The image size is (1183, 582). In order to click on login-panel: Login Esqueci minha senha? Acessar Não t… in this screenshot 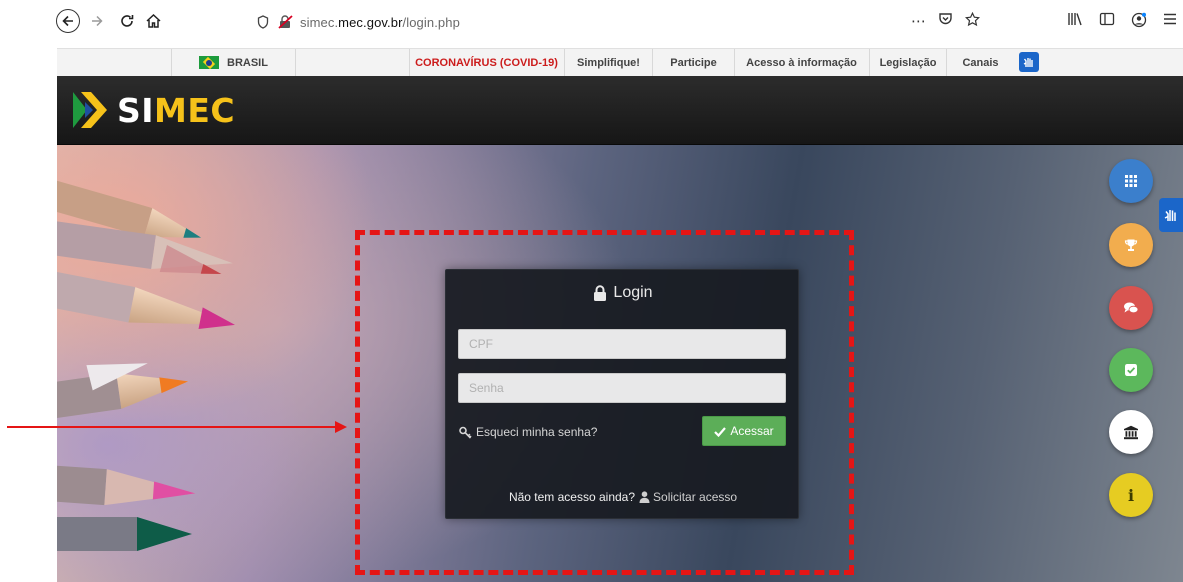, I will do `click(622, 394)`.